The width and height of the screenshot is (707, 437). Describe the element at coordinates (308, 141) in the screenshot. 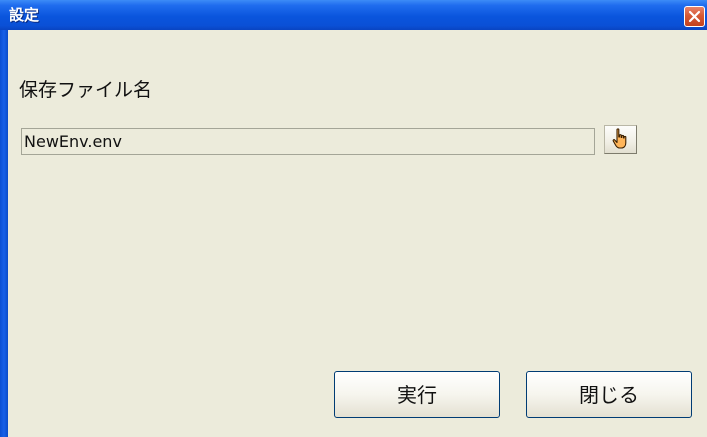

I see `filename-input` at that location.